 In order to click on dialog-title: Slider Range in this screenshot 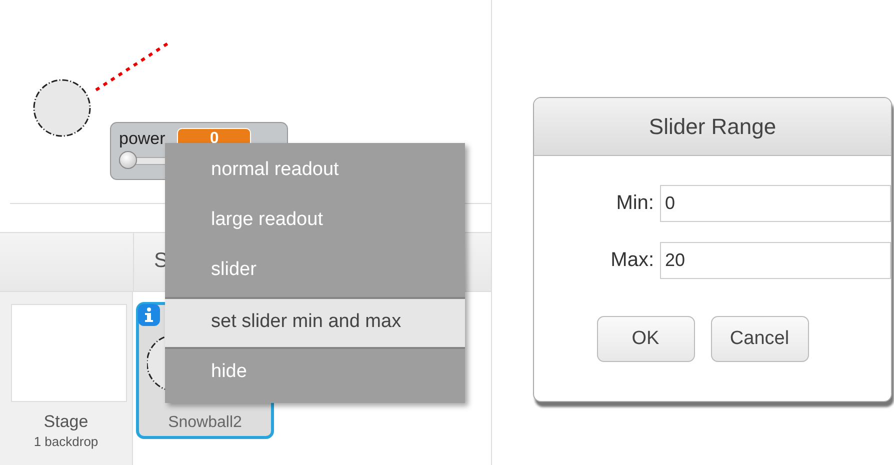, I will do `click(712, 127)`.